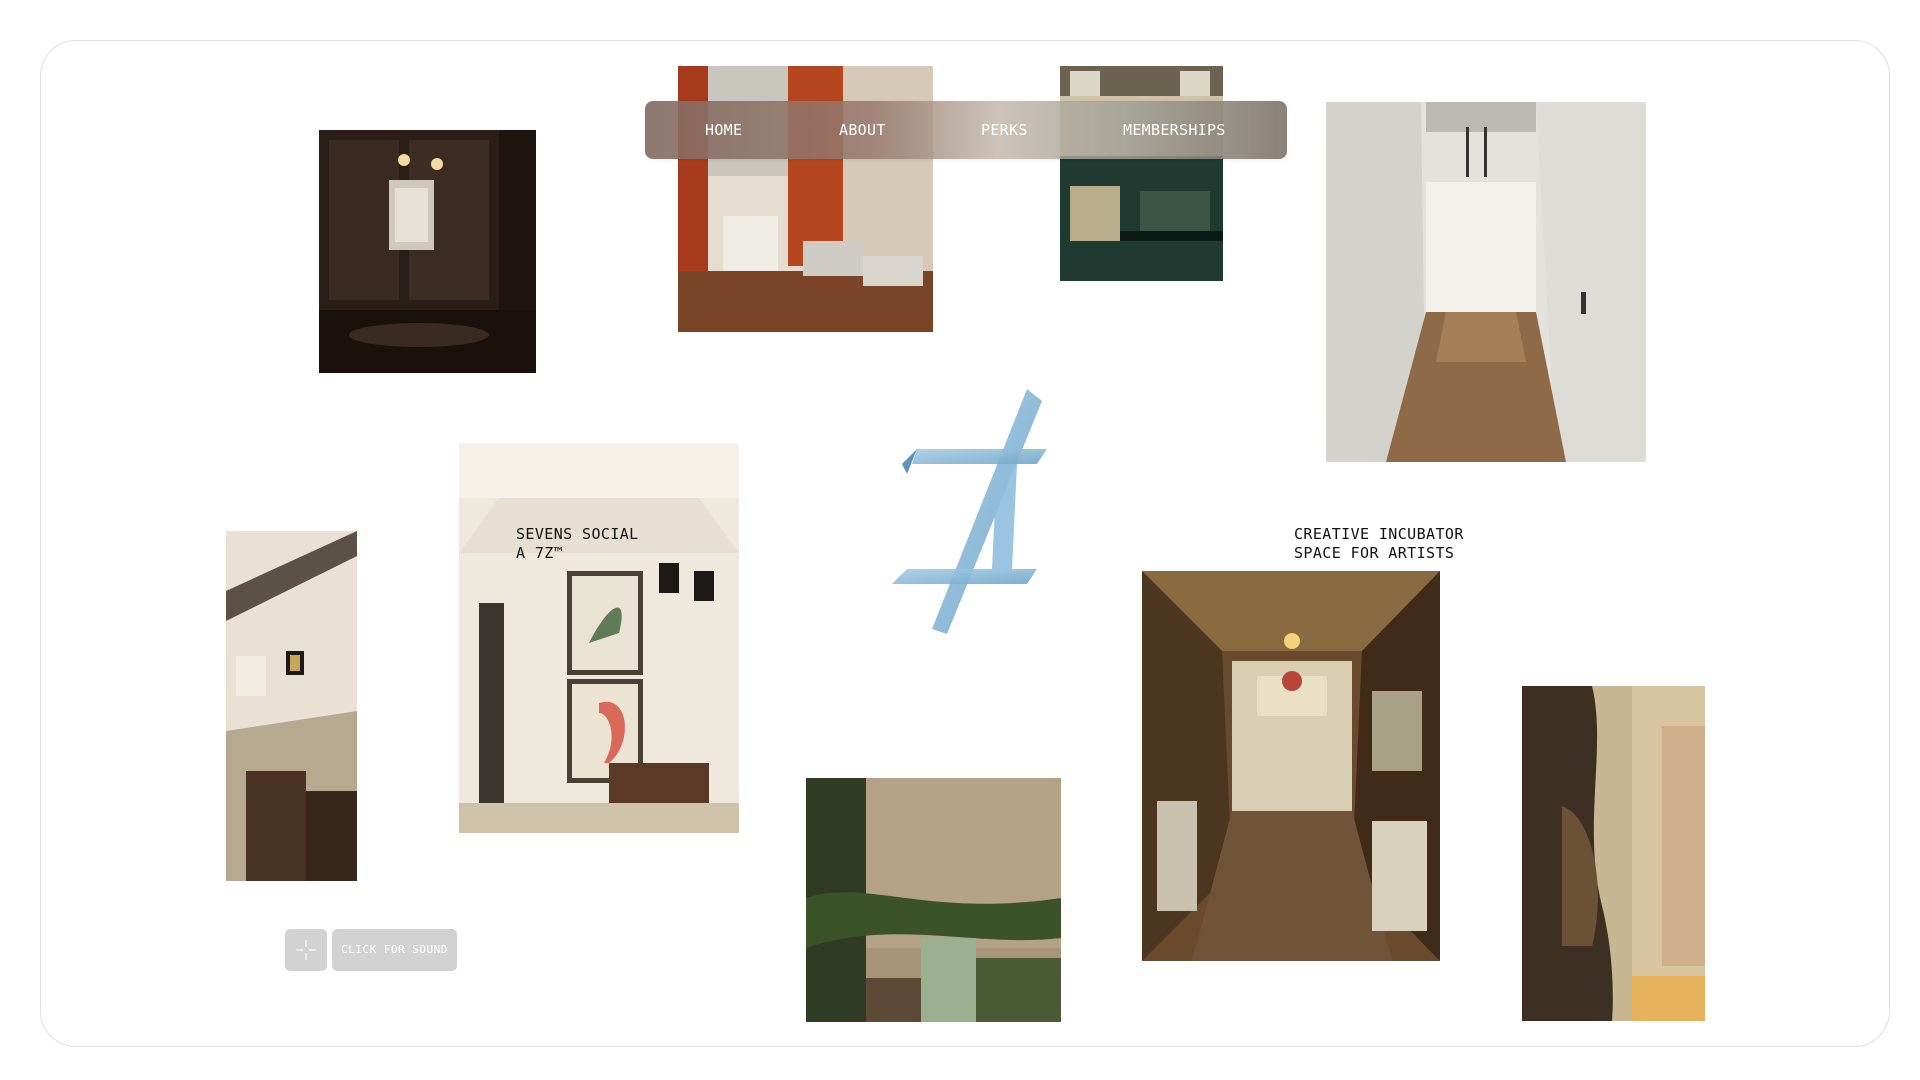  I want to click on sound-toggle-button, so click(306, 950).